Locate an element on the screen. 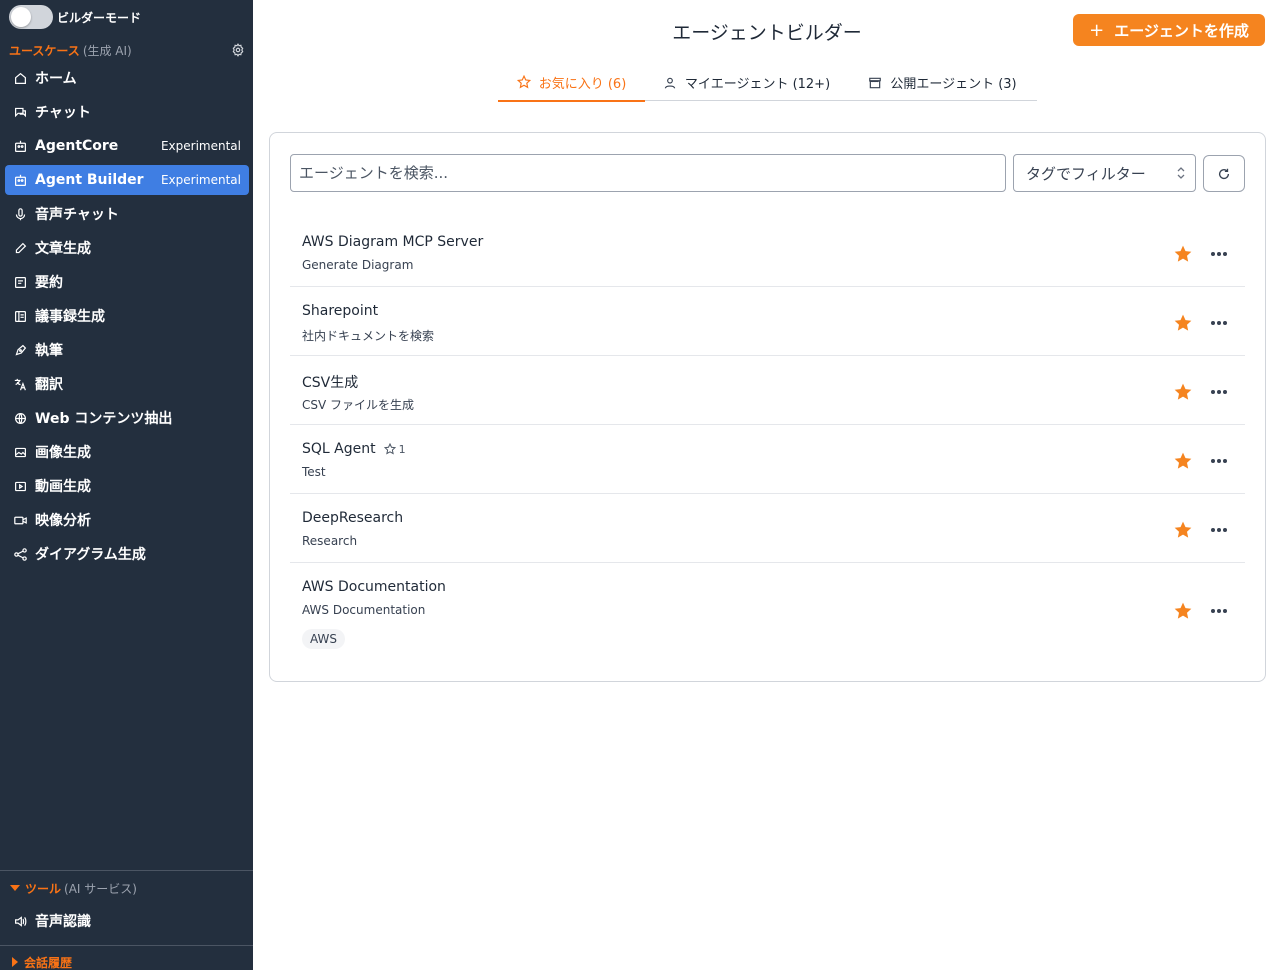  sidebar-item-text-generation: 文章生成 is located at coordinates (127, 248).